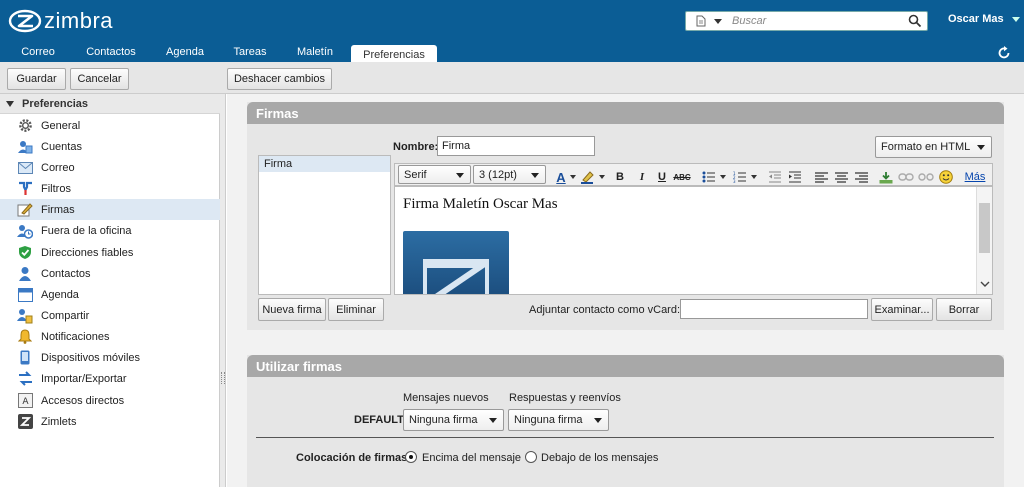  What do you see at coordinates (99, 79) in the screenshot?
I see `cancel-button: Cancelar` at bounding box center [99, 79].